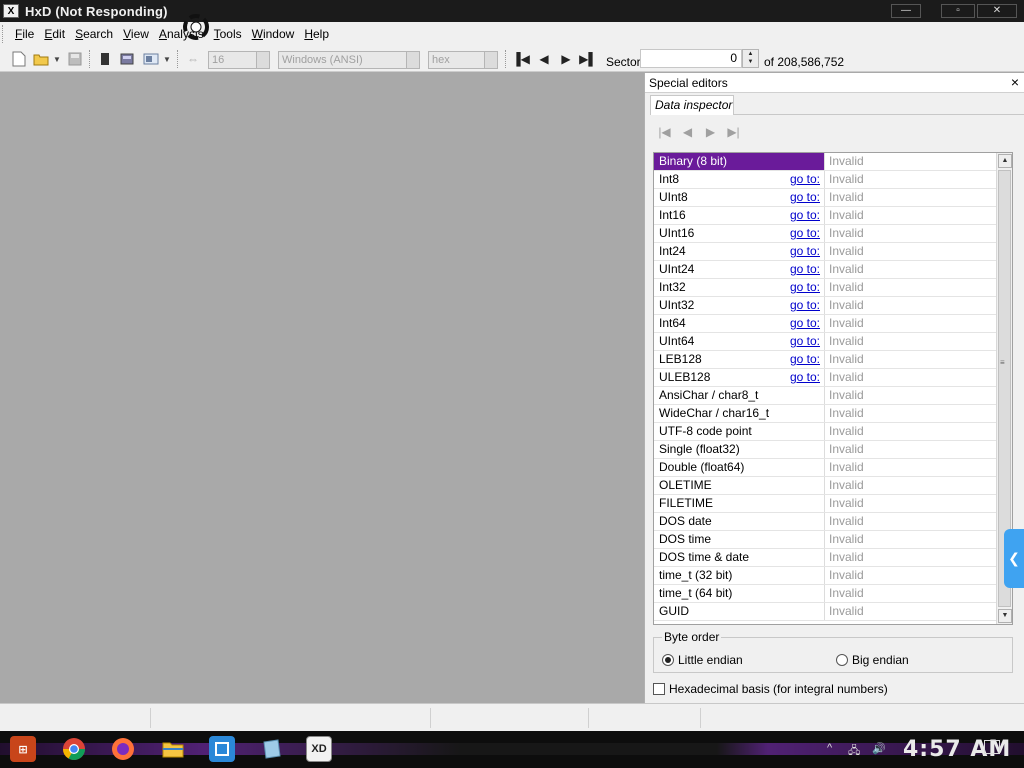 The width and height of the screenshot is (1024, 768). Describe the element at coordinates (664, 132) in the screenshot. I see `first-icon: |◀` at that location.